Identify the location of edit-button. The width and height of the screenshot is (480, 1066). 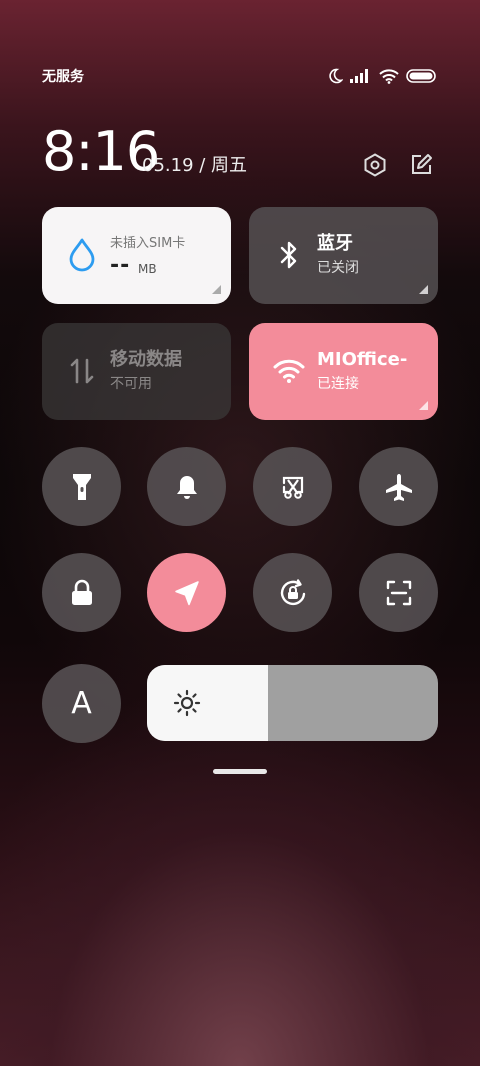
(421, 165).